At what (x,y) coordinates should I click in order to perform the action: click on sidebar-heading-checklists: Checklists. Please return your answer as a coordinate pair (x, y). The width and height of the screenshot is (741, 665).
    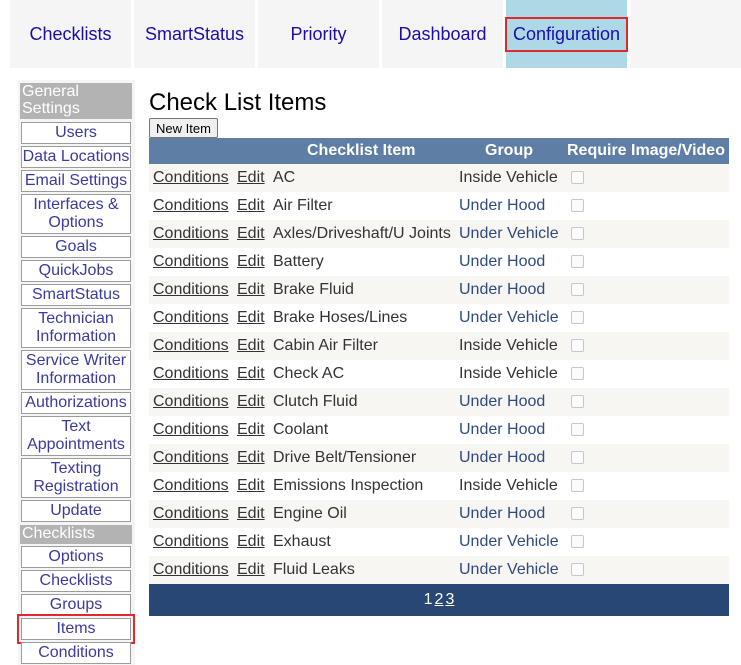
    Looking at the image, I should click on (76, 534).